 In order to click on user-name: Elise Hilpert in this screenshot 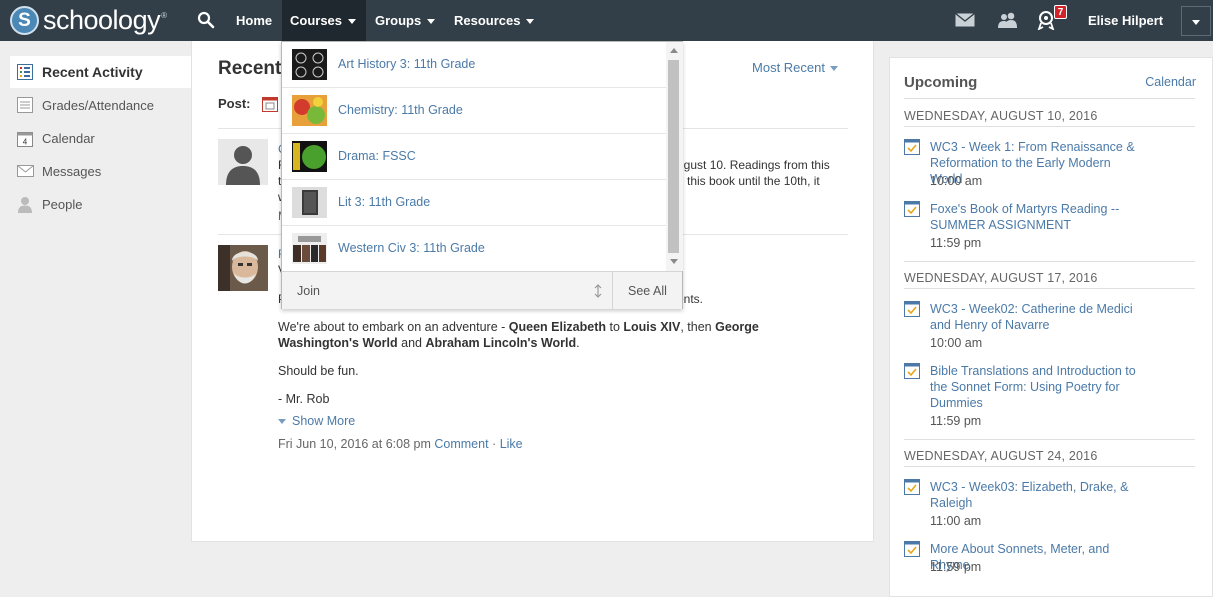, I will do `click(1125, 20)`.